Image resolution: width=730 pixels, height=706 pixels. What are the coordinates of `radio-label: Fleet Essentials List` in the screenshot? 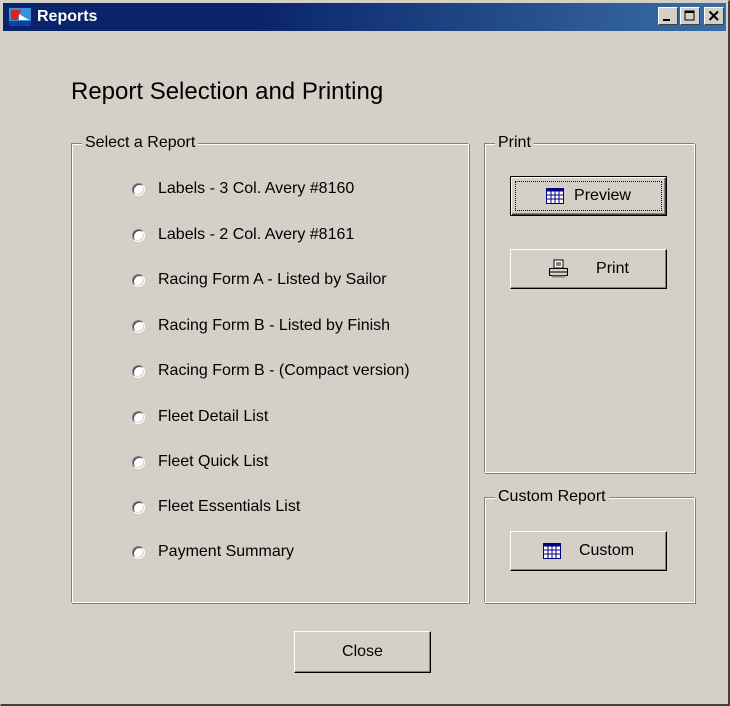 It's located at (229, 506).